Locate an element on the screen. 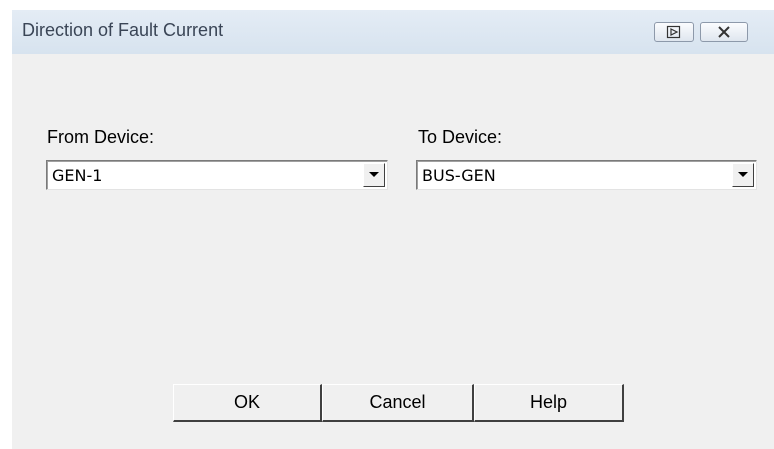 The width and height of the screenshot is (774, 449). from-device-dropdown-button is located at coordinates (374, 175).